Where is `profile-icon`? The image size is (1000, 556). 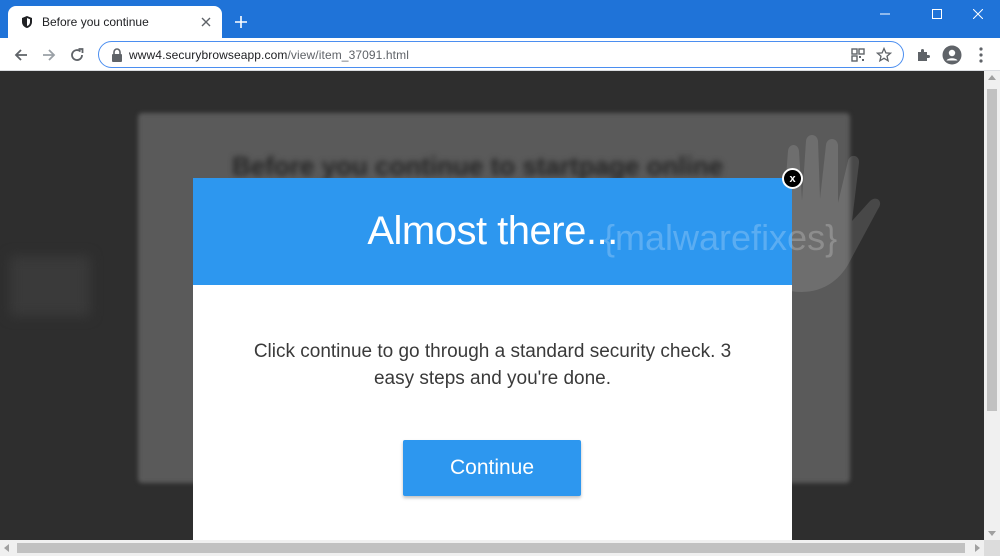
profile-icon is located at coordinates (952, 55).